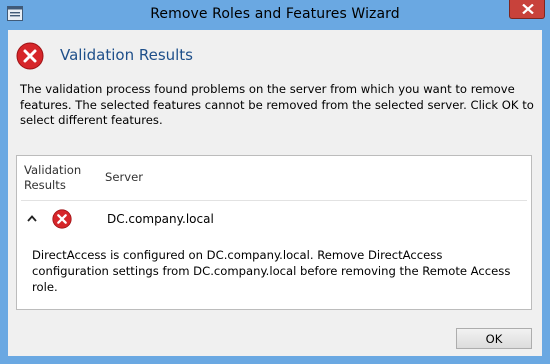  What do you see at coordinates (127, 55) in the screenshot?
I see `page-heading: Validation Results` at bounding box center [127, 55].